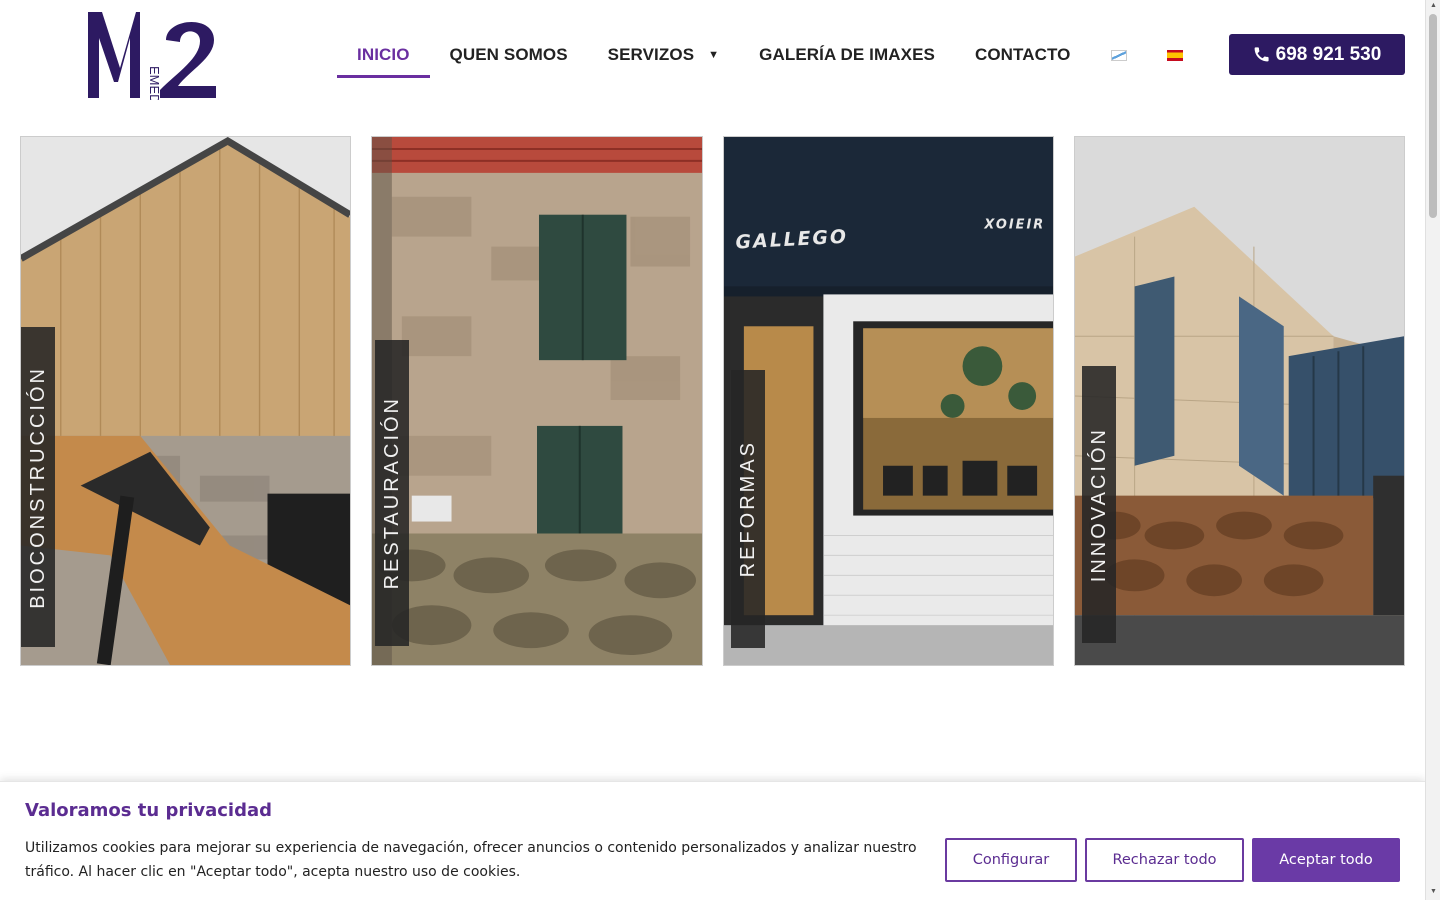 Image resolution: width=1440 pixels, height=900 pixels. Describe the element at coordinates (1433, 892) in the screenshot. I see `scroll-down-icon: ▼` at that location.